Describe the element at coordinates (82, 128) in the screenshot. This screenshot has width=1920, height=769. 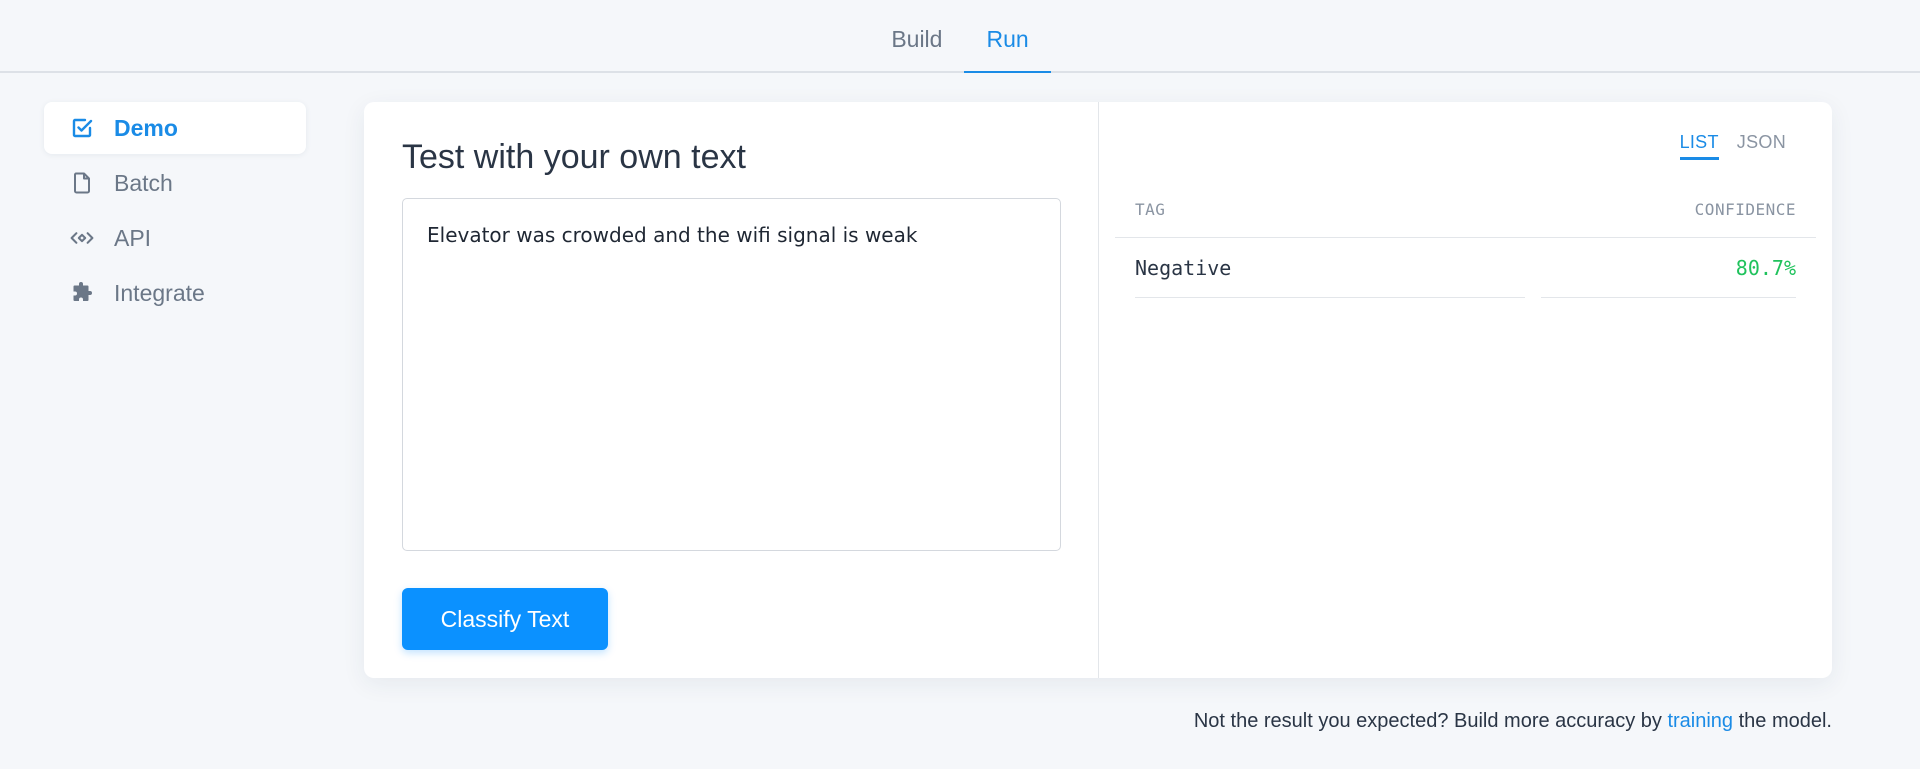
I see `checkbox-icon` at that location.